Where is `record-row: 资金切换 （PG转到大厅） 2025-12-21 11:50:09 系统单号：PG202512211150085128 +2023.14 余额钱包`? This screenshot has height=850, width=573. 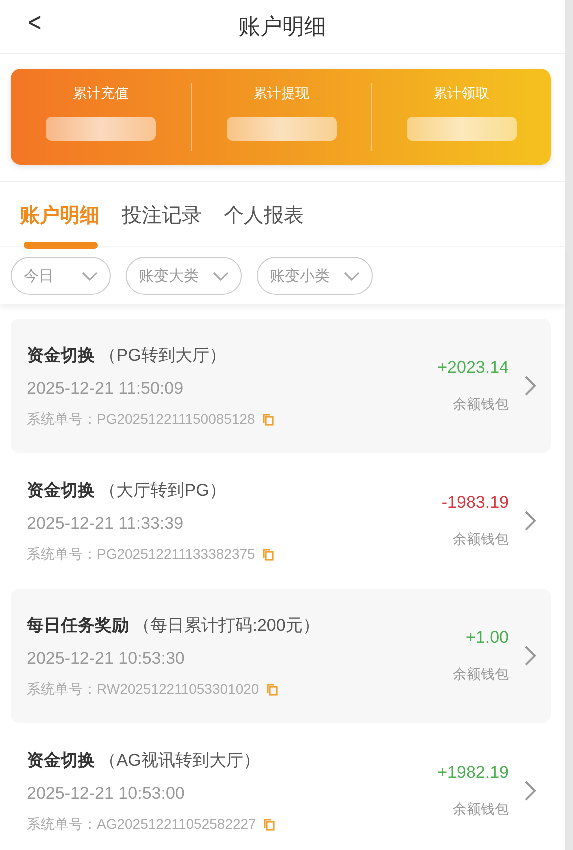
record-row: 资金切换 （PG转到大厅） 2025-12-21 11:50:09 系统单号：PG202512211150085128 +2023.14 余额钱包 is located at coordinates (281, 386).